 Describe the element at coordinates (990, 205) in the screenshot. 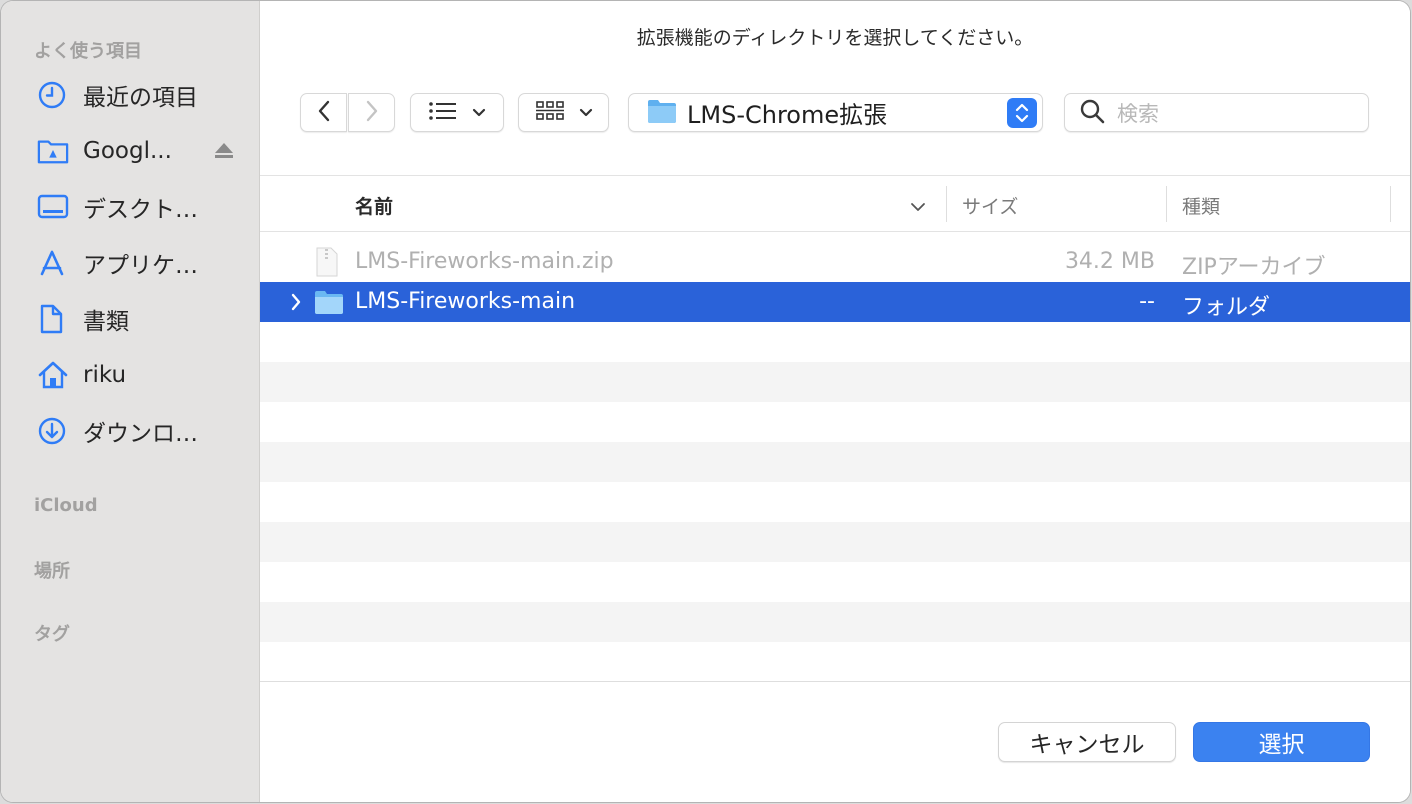

I see `column-header-size: サイズ` at that location.